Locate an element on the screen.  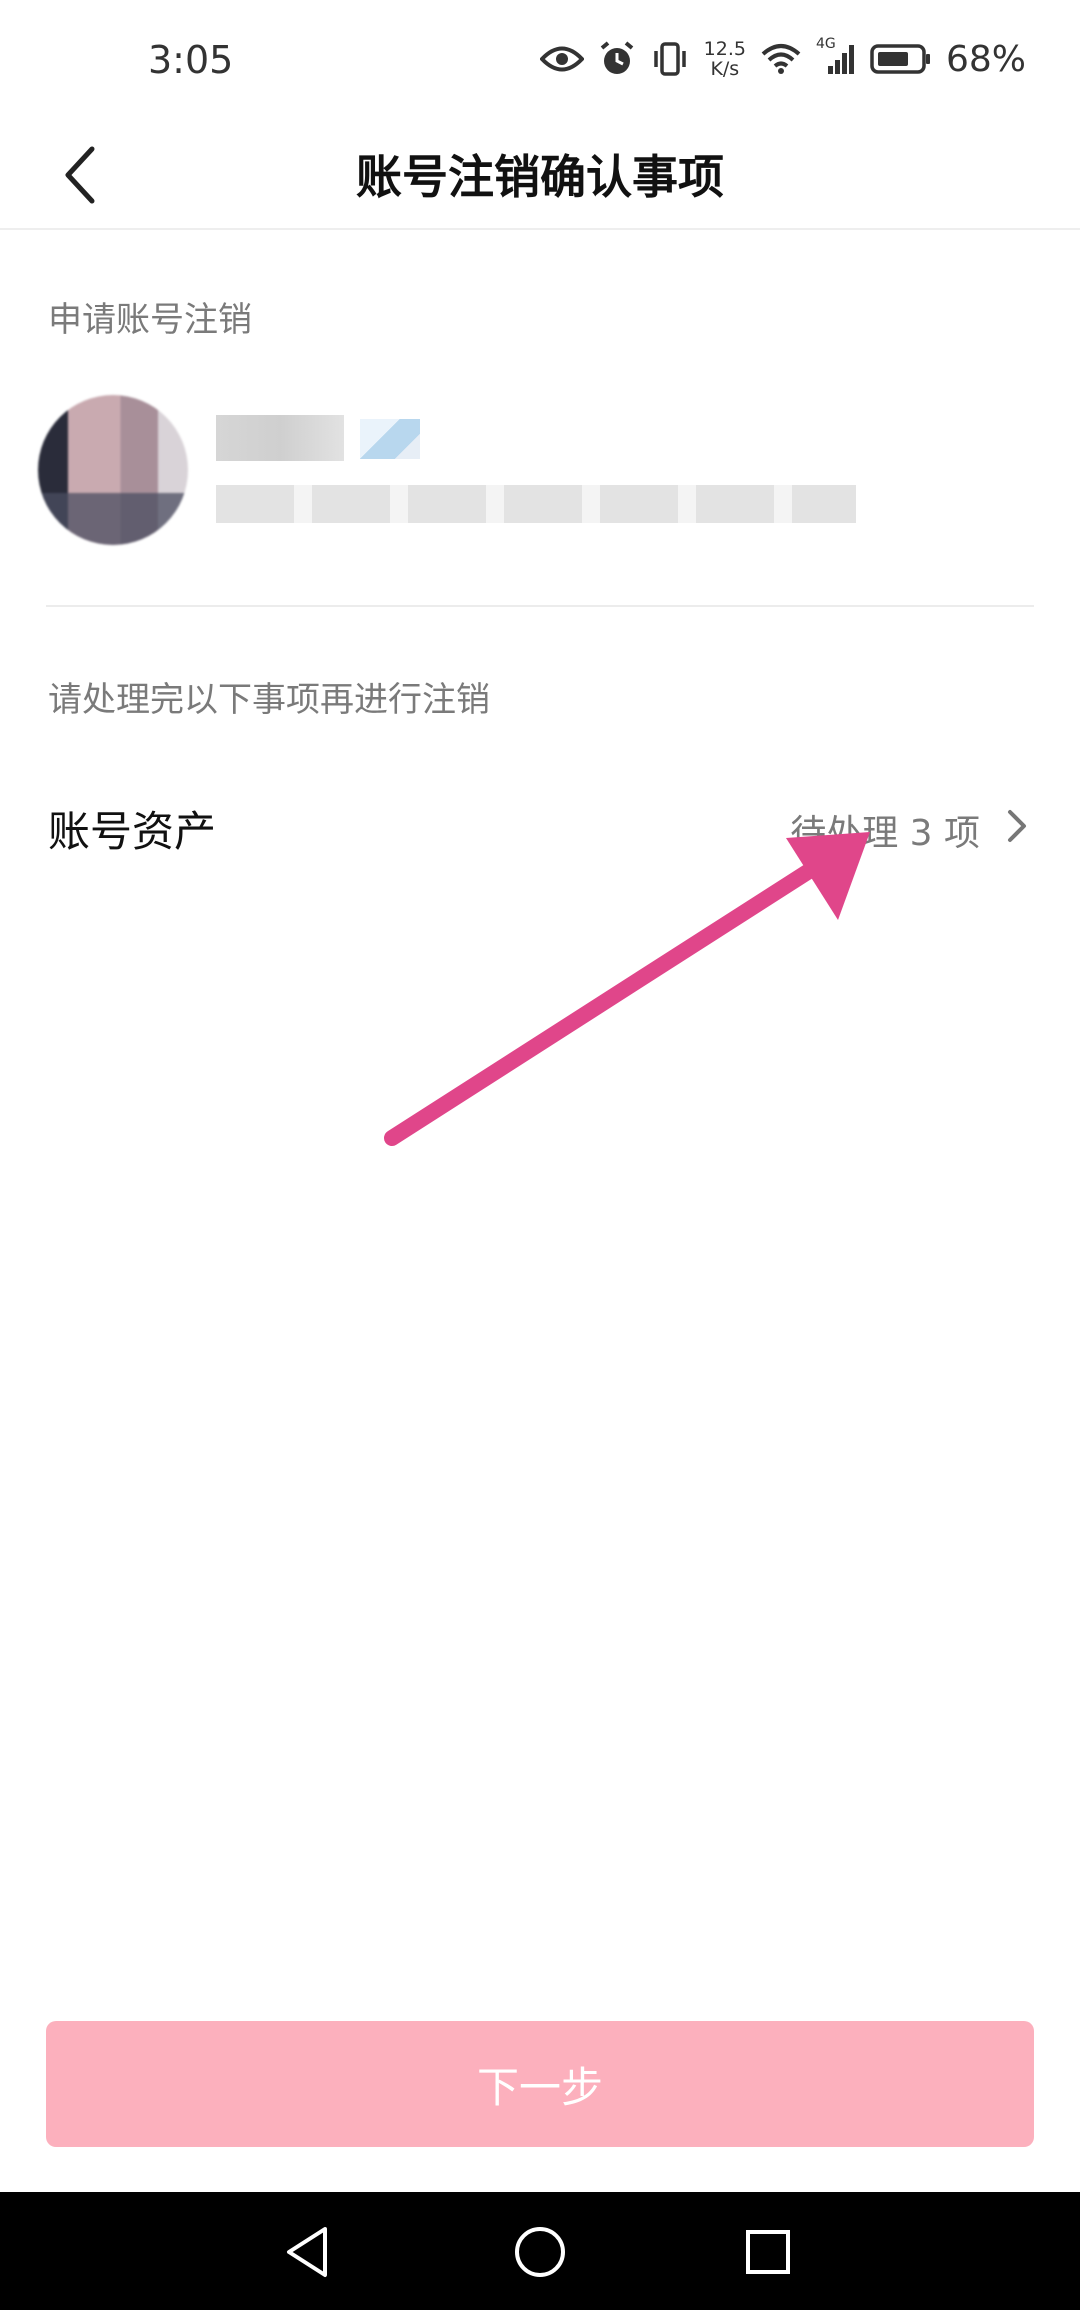
home-circle-icon is located at coordinates (540, 2254).